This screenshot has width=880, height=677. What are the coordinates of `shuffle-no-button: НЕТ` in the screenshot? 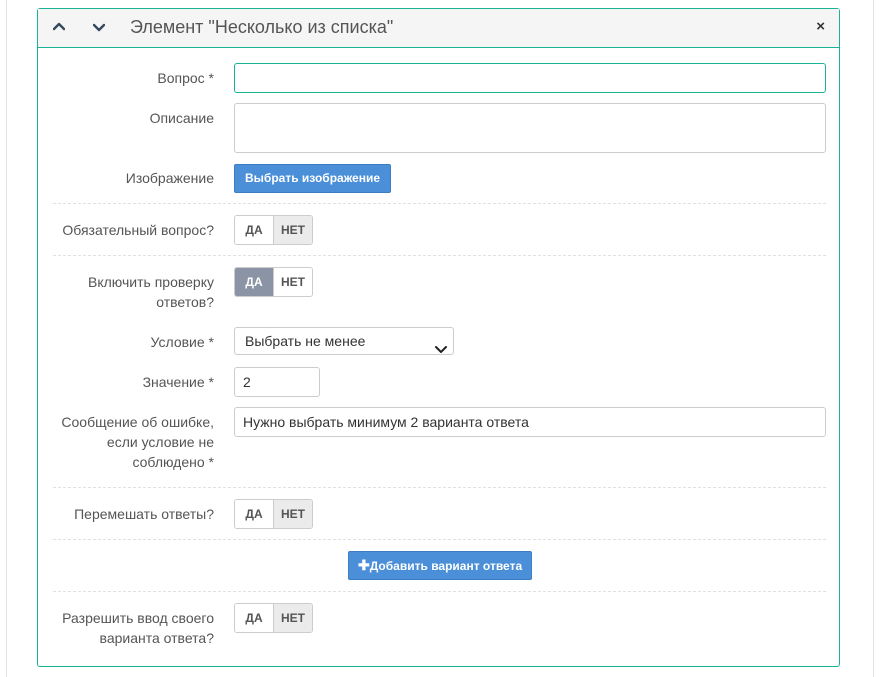 It's located at (292, 514).